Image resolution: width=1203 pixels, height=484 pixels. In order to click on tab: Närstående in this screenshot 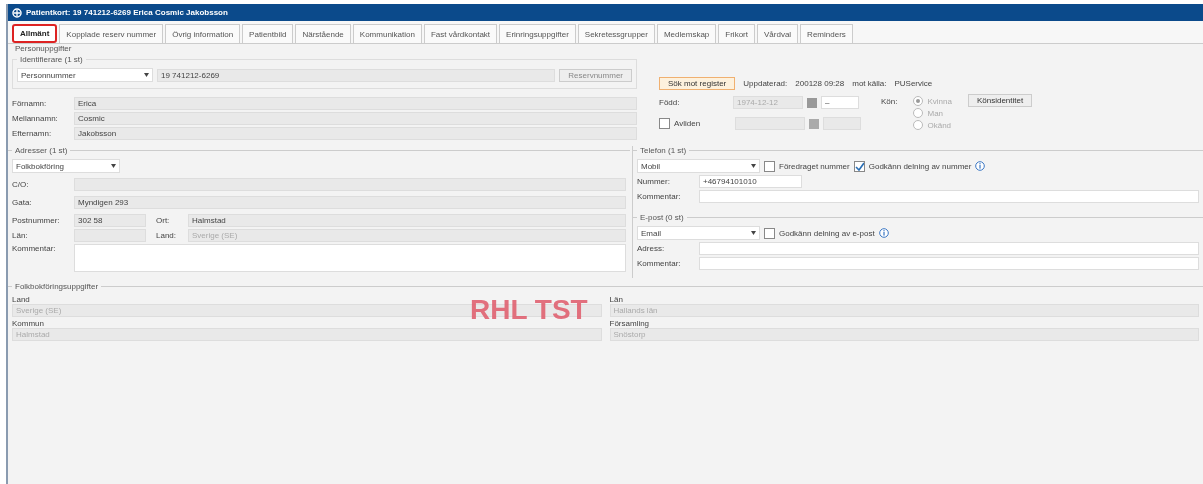, I will do `click(323, 33)`.